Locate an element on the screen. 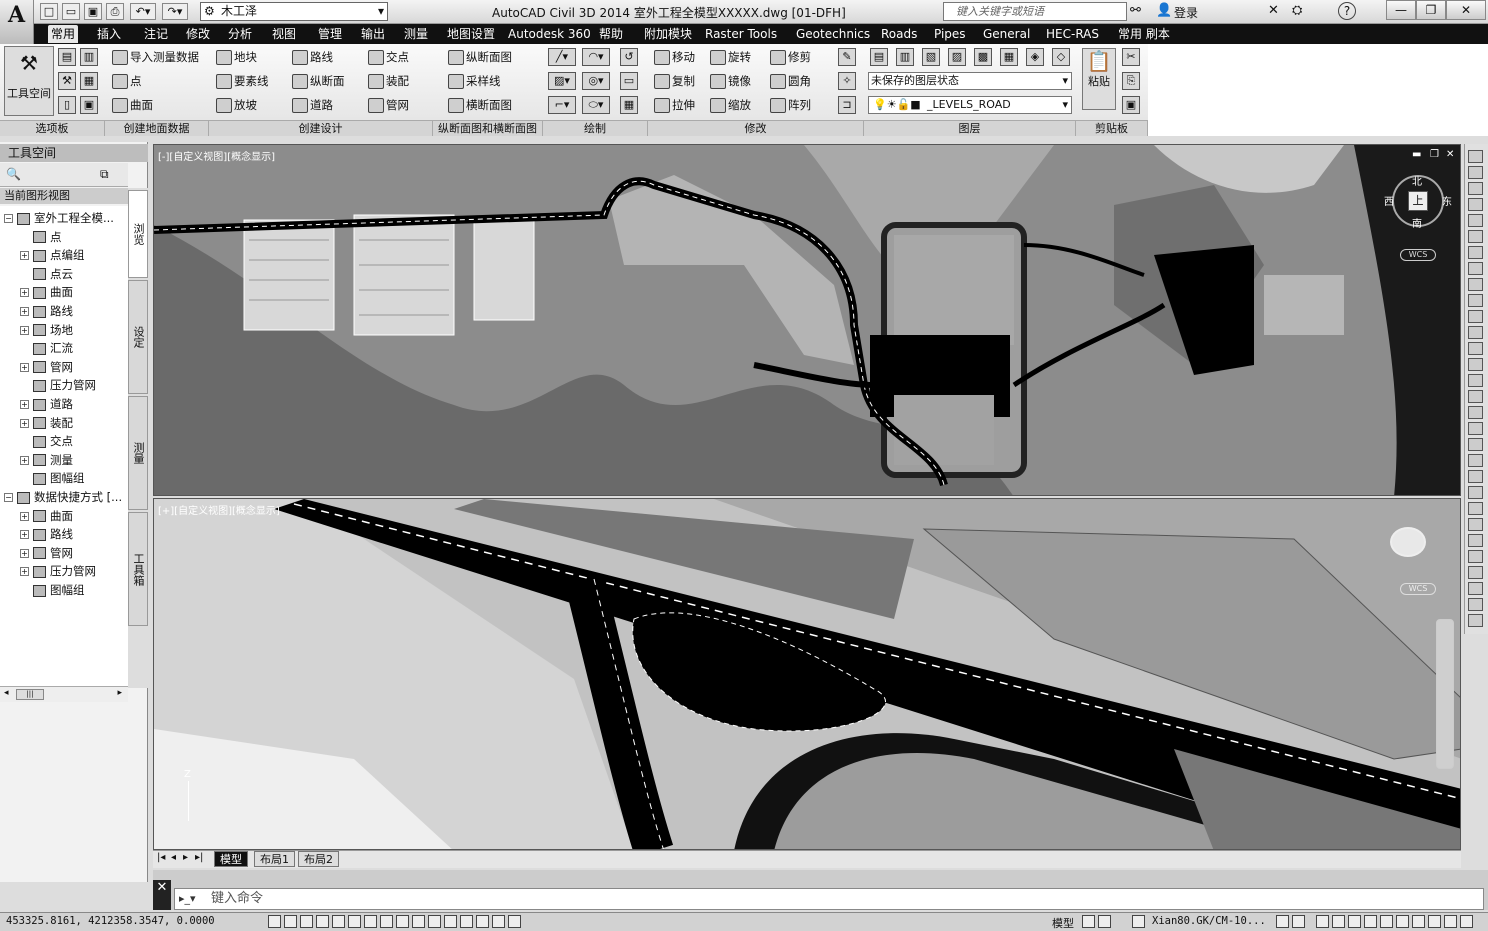 This screenshot has width=1488, height=931. stretch-button: 拉伸 is located at coordinates (673, 105).